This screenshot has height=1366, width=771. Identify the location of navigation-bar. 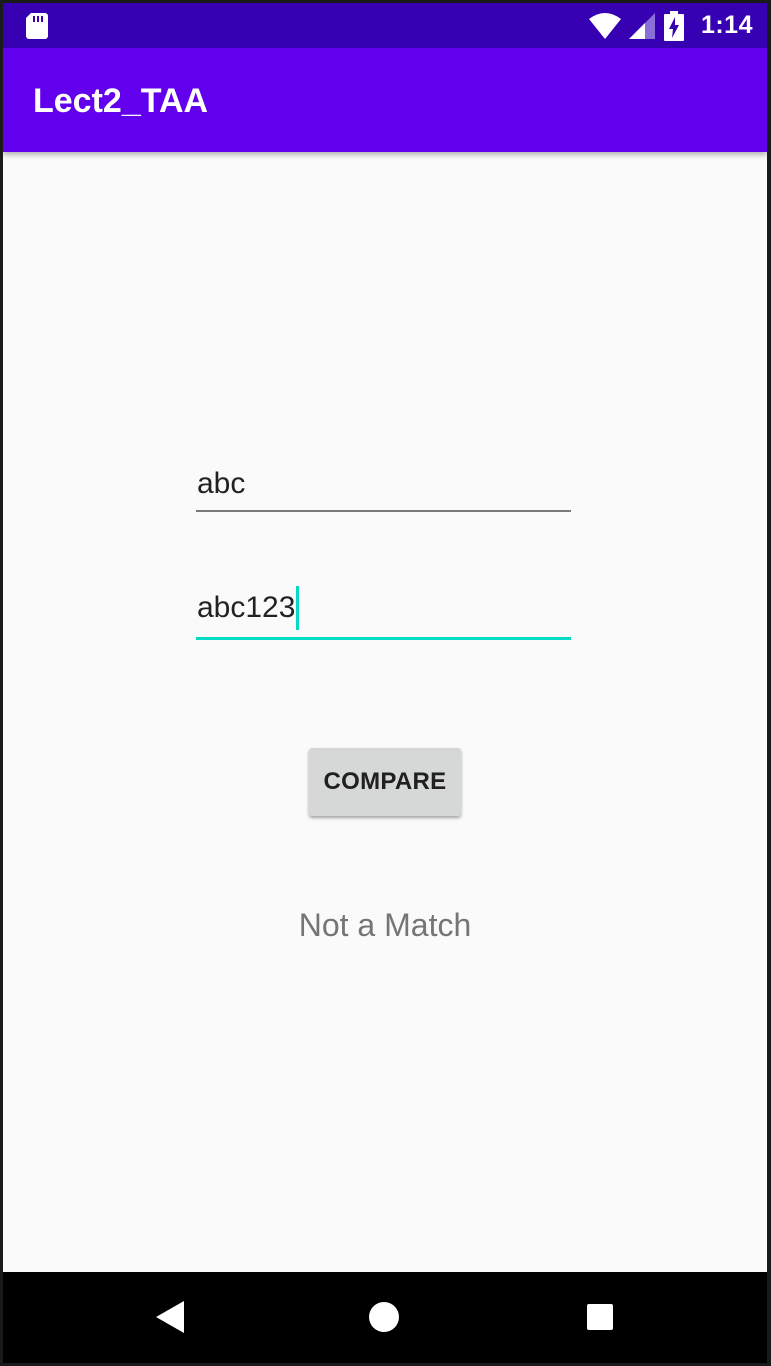
(385, 1317).